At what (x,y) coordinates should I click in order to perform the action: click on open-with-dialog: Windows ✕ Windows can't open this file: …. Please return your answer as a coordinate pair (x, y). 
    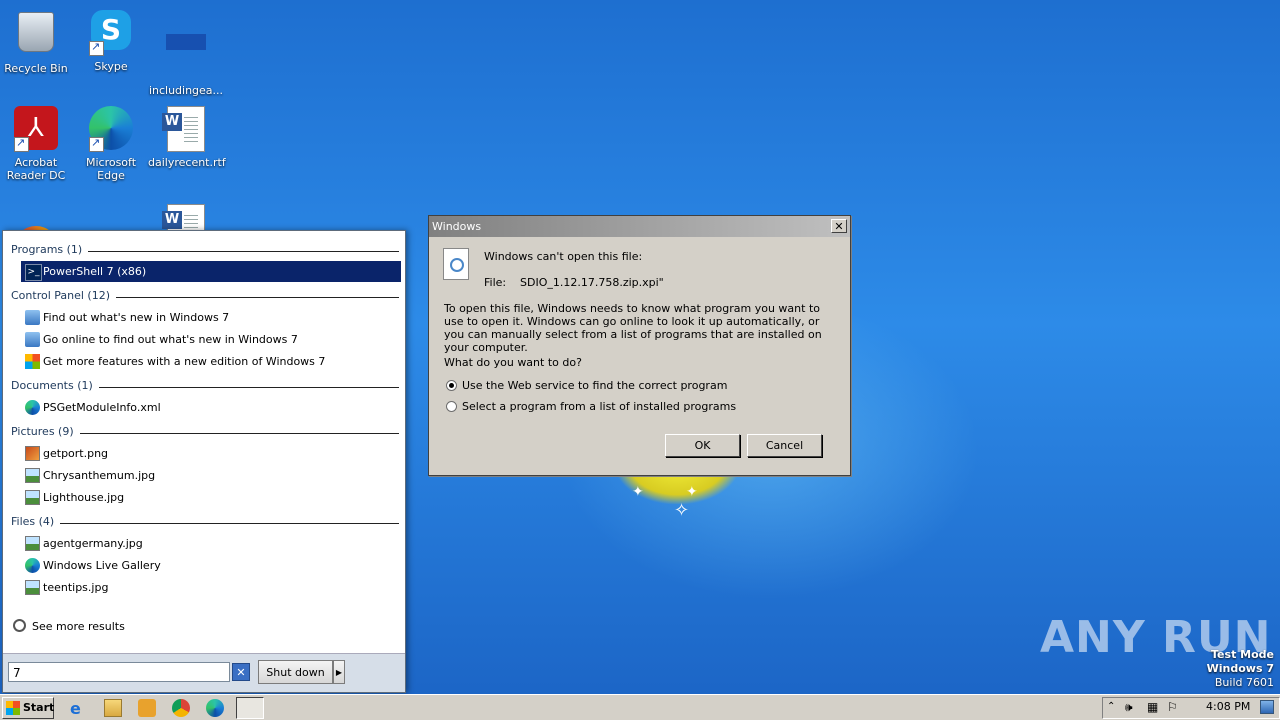
    Looking at the image, I should click on (639, 345).